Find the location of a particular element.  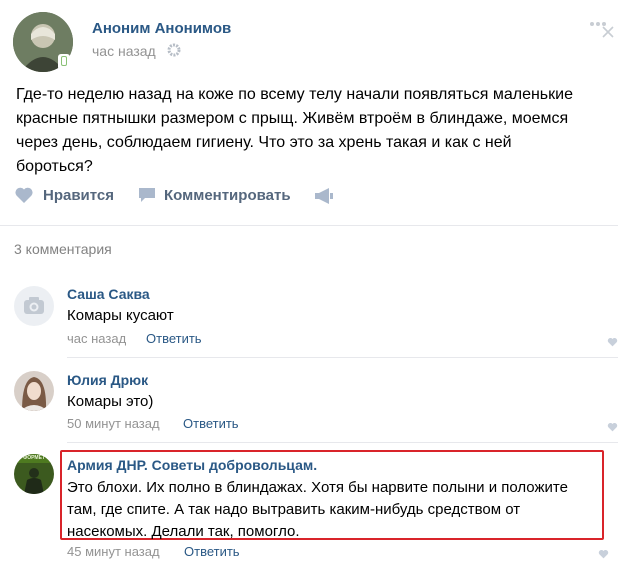

comment-author: Армия ДНР. Советы добровольцам. is located at coordinates (192, 465).